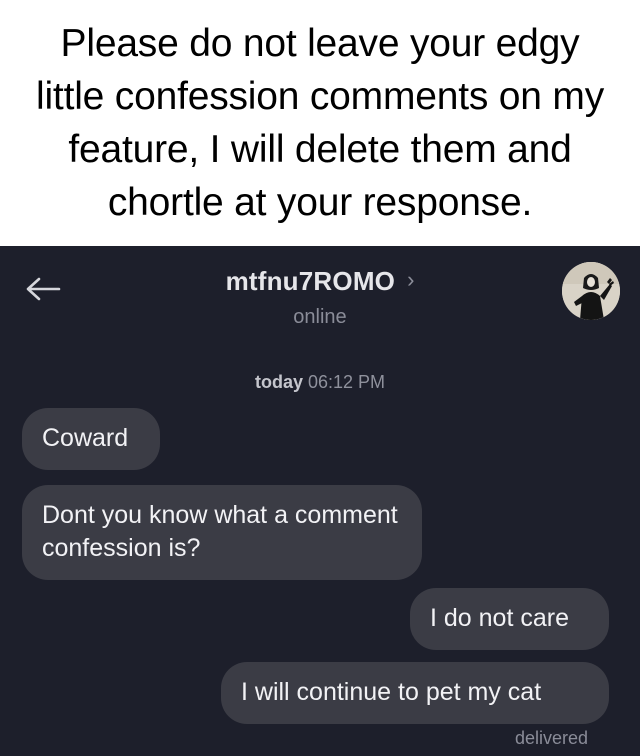 The image size is (640, 756). What do you see at coordinates (278, 382) in the screenshot?
I see `timestamp-day: today` at bounding box center [278, 382].